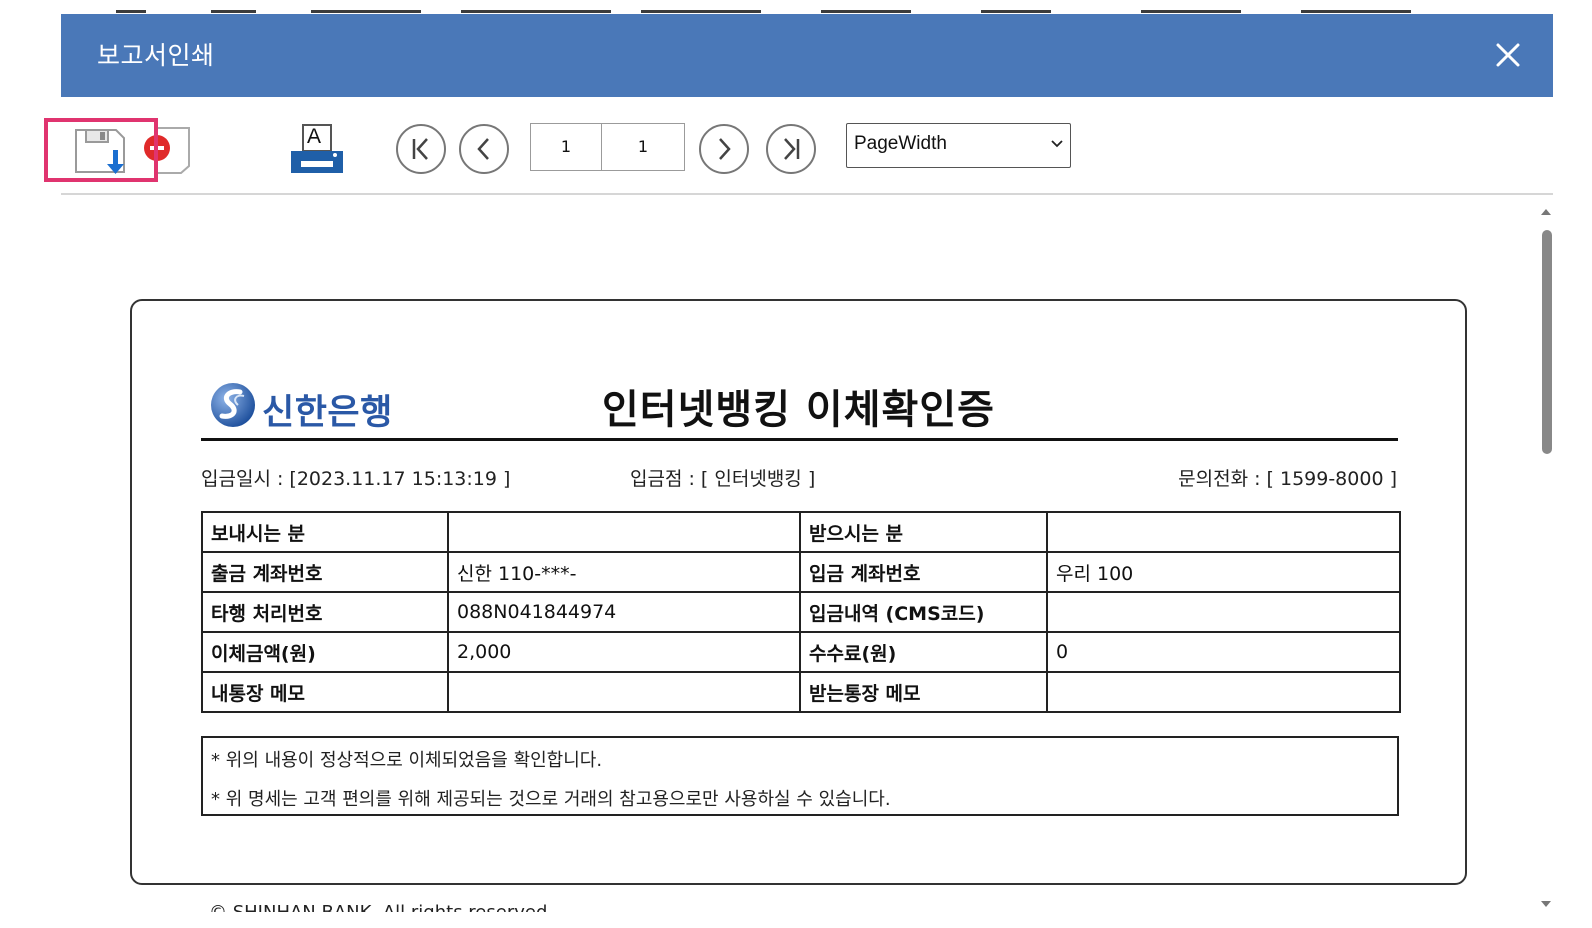 Image resolution: width=1592 pixels, height=928 pixels. What do you see at coordinates (1546, 212) in the screenshot?
I see `scroll-up-icon` at bounding box center [1546, 212].